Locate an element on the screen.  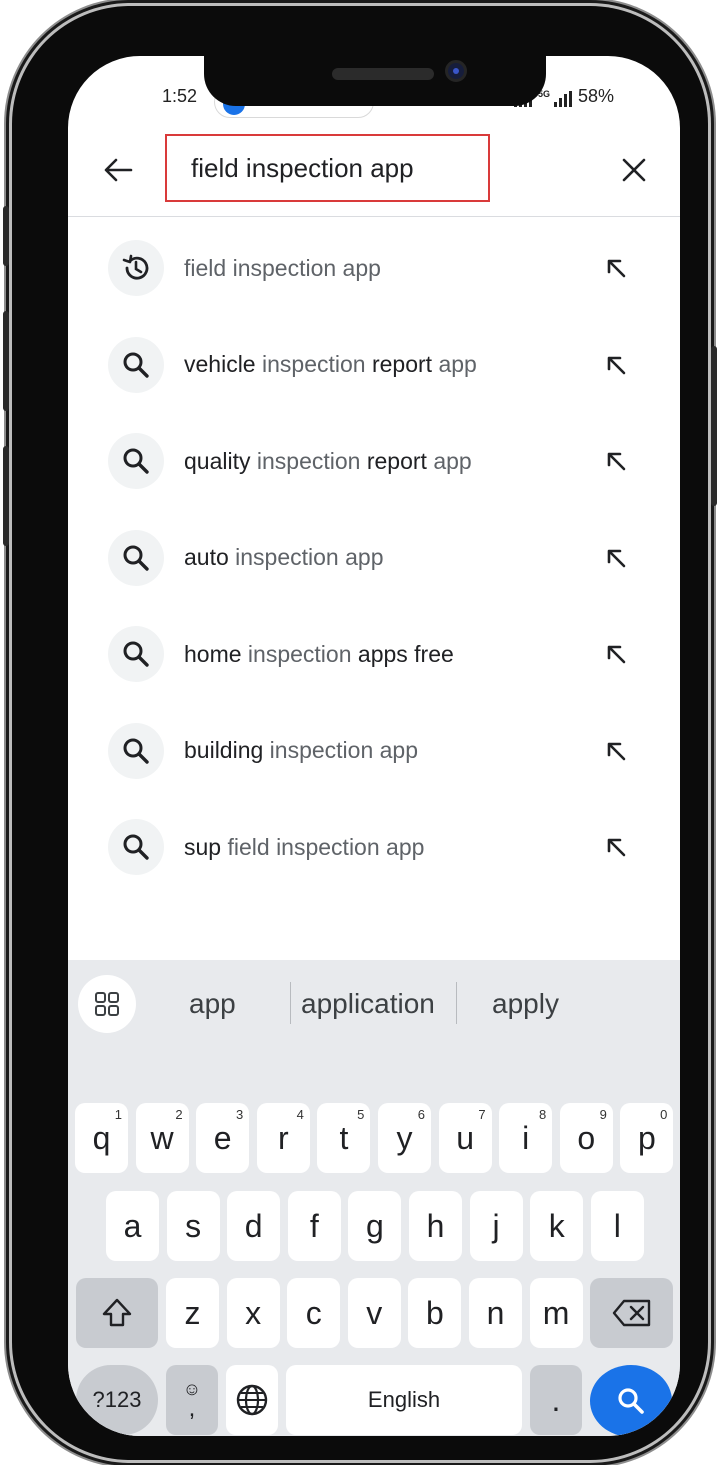
key-l: l is located at coordinates (617, 1226).